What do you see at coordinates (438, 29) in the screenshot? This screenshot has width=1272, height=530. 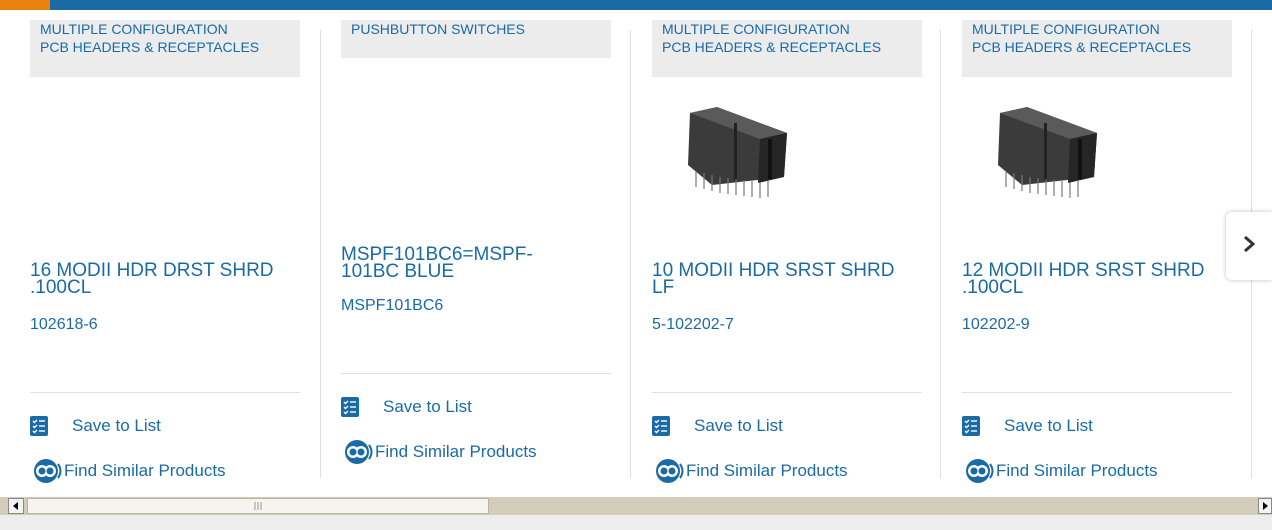 I see `category-line: PUSHBUTTON SWITCHES` at bounding box center [438, 29].